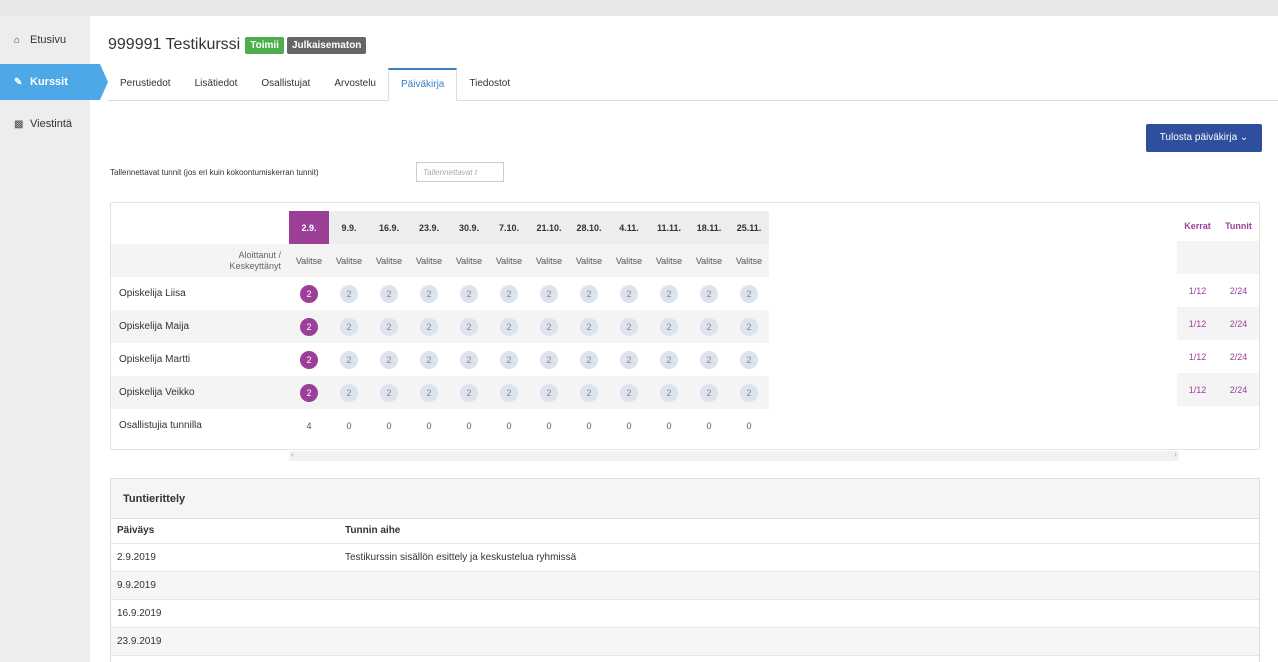 This screenshot has height=662, width=1278. I want to click on sidebar-item-viestinta: ▩ Viestintä, so click(45, 124).